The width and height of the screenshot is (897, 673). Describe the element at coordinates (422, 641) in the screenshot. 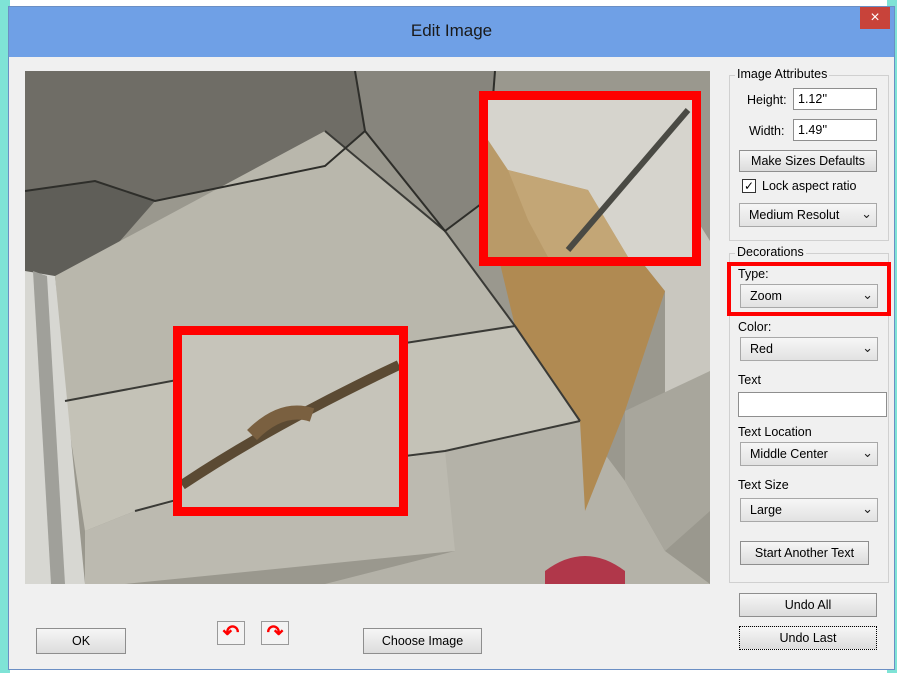

I see `choose-image-button: Choose Image` at that location.